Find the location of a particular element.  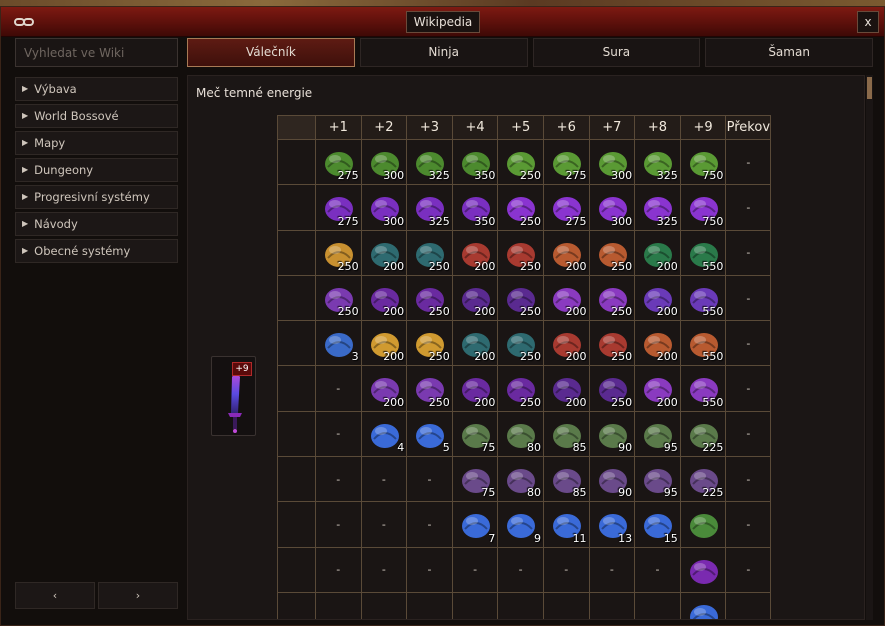

triangle-right-icon: ▶ is located at coordinates (25, 88).